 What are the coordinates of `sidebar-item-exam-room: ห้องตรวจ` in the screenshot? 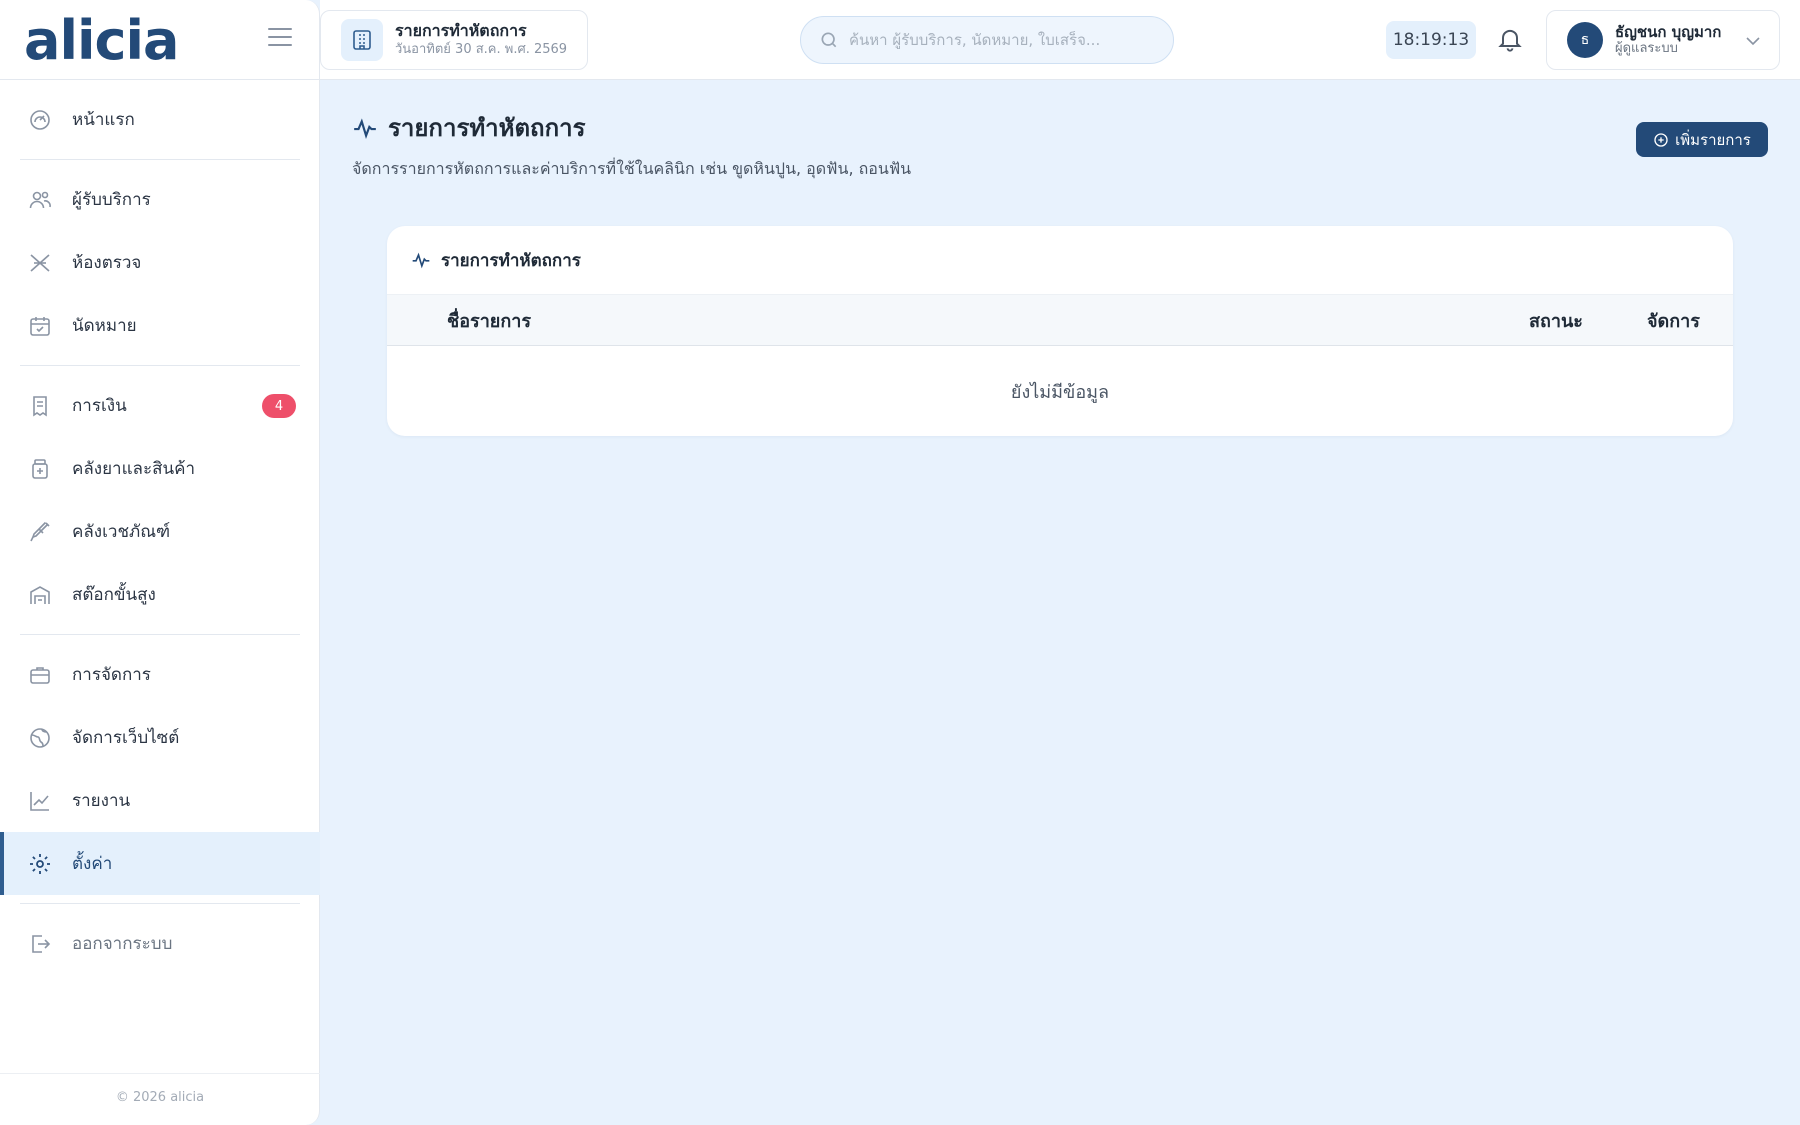 It's located at (160, 262).